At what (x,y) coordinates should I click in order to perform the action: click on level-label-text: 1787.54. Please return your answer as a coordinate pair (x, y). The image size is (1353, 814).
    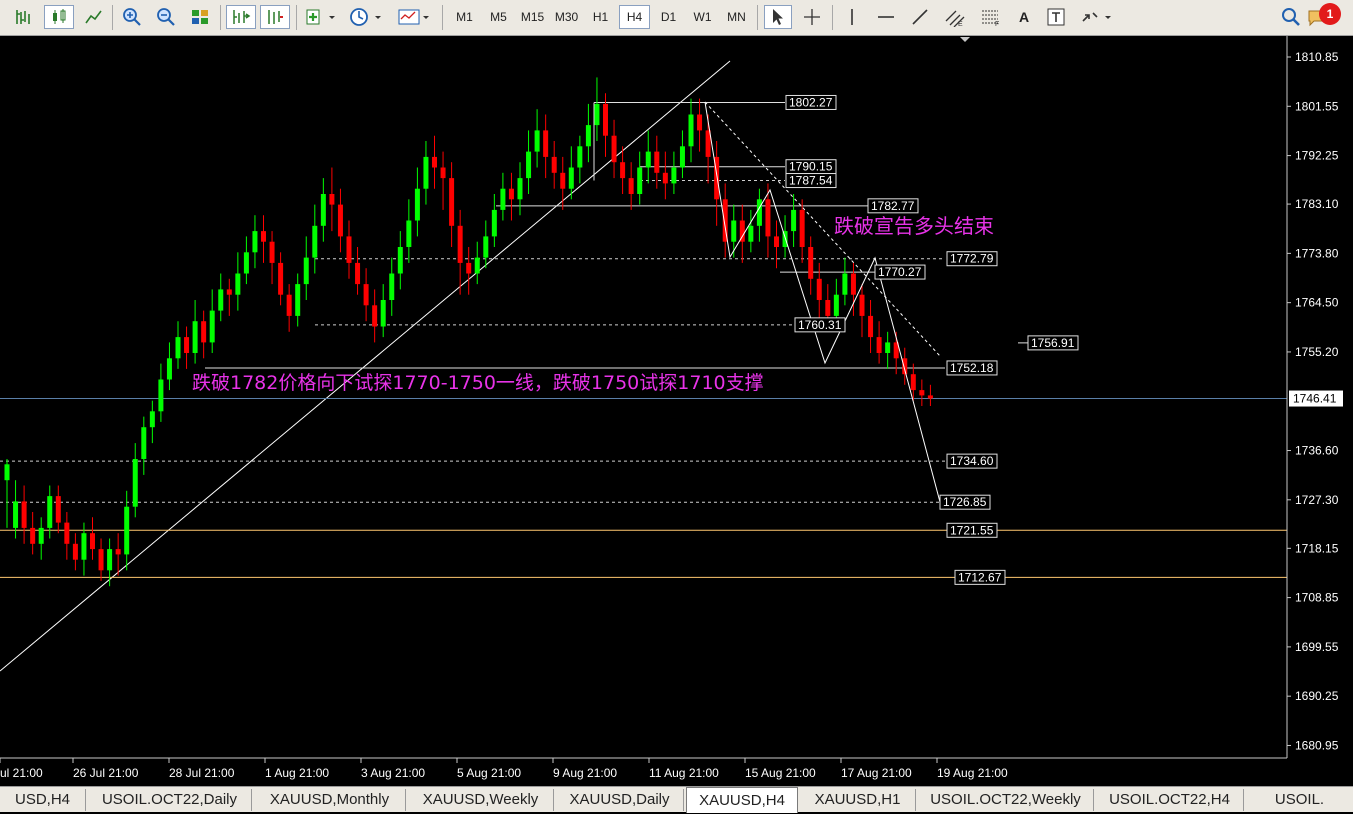
    Looking at the image, I should click on (811, 181).